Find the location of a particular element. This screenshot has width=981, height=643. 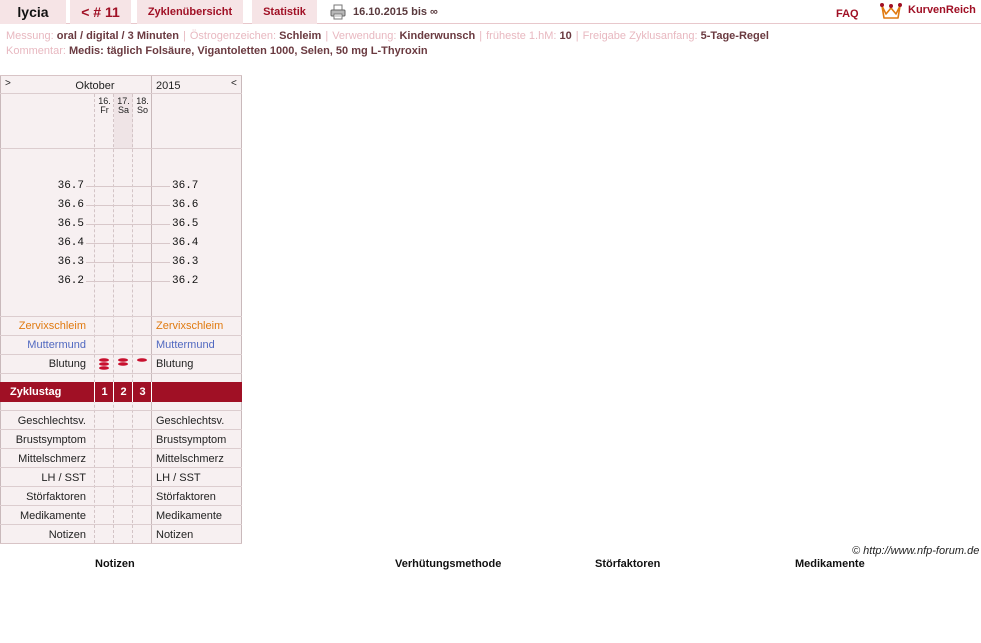

day-header-16: 16. Fr is located at coordinates (104, 106).